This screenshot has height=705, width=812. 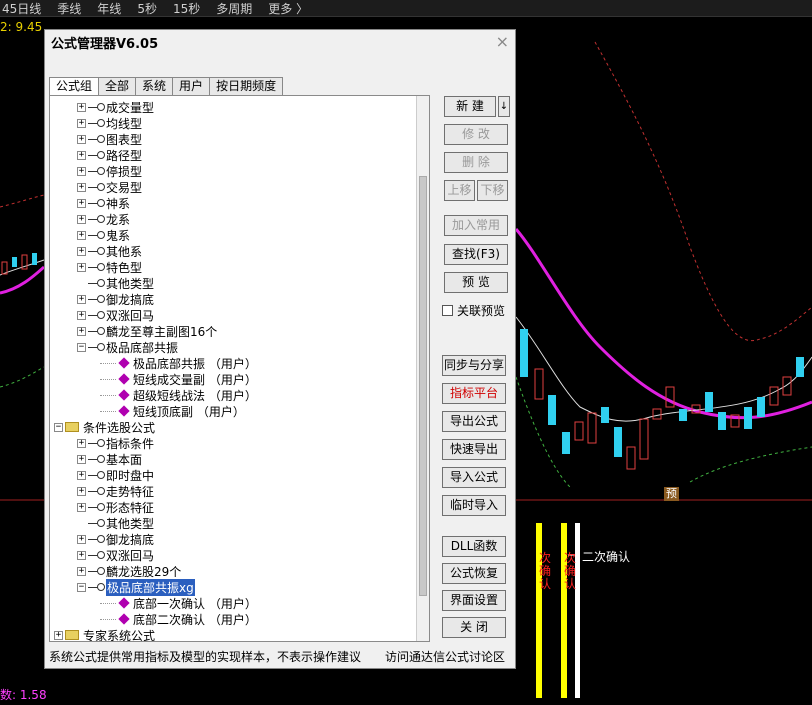 I want to click on tree-item: 短线顶底副 （用户）, so click(x=172, y=411).